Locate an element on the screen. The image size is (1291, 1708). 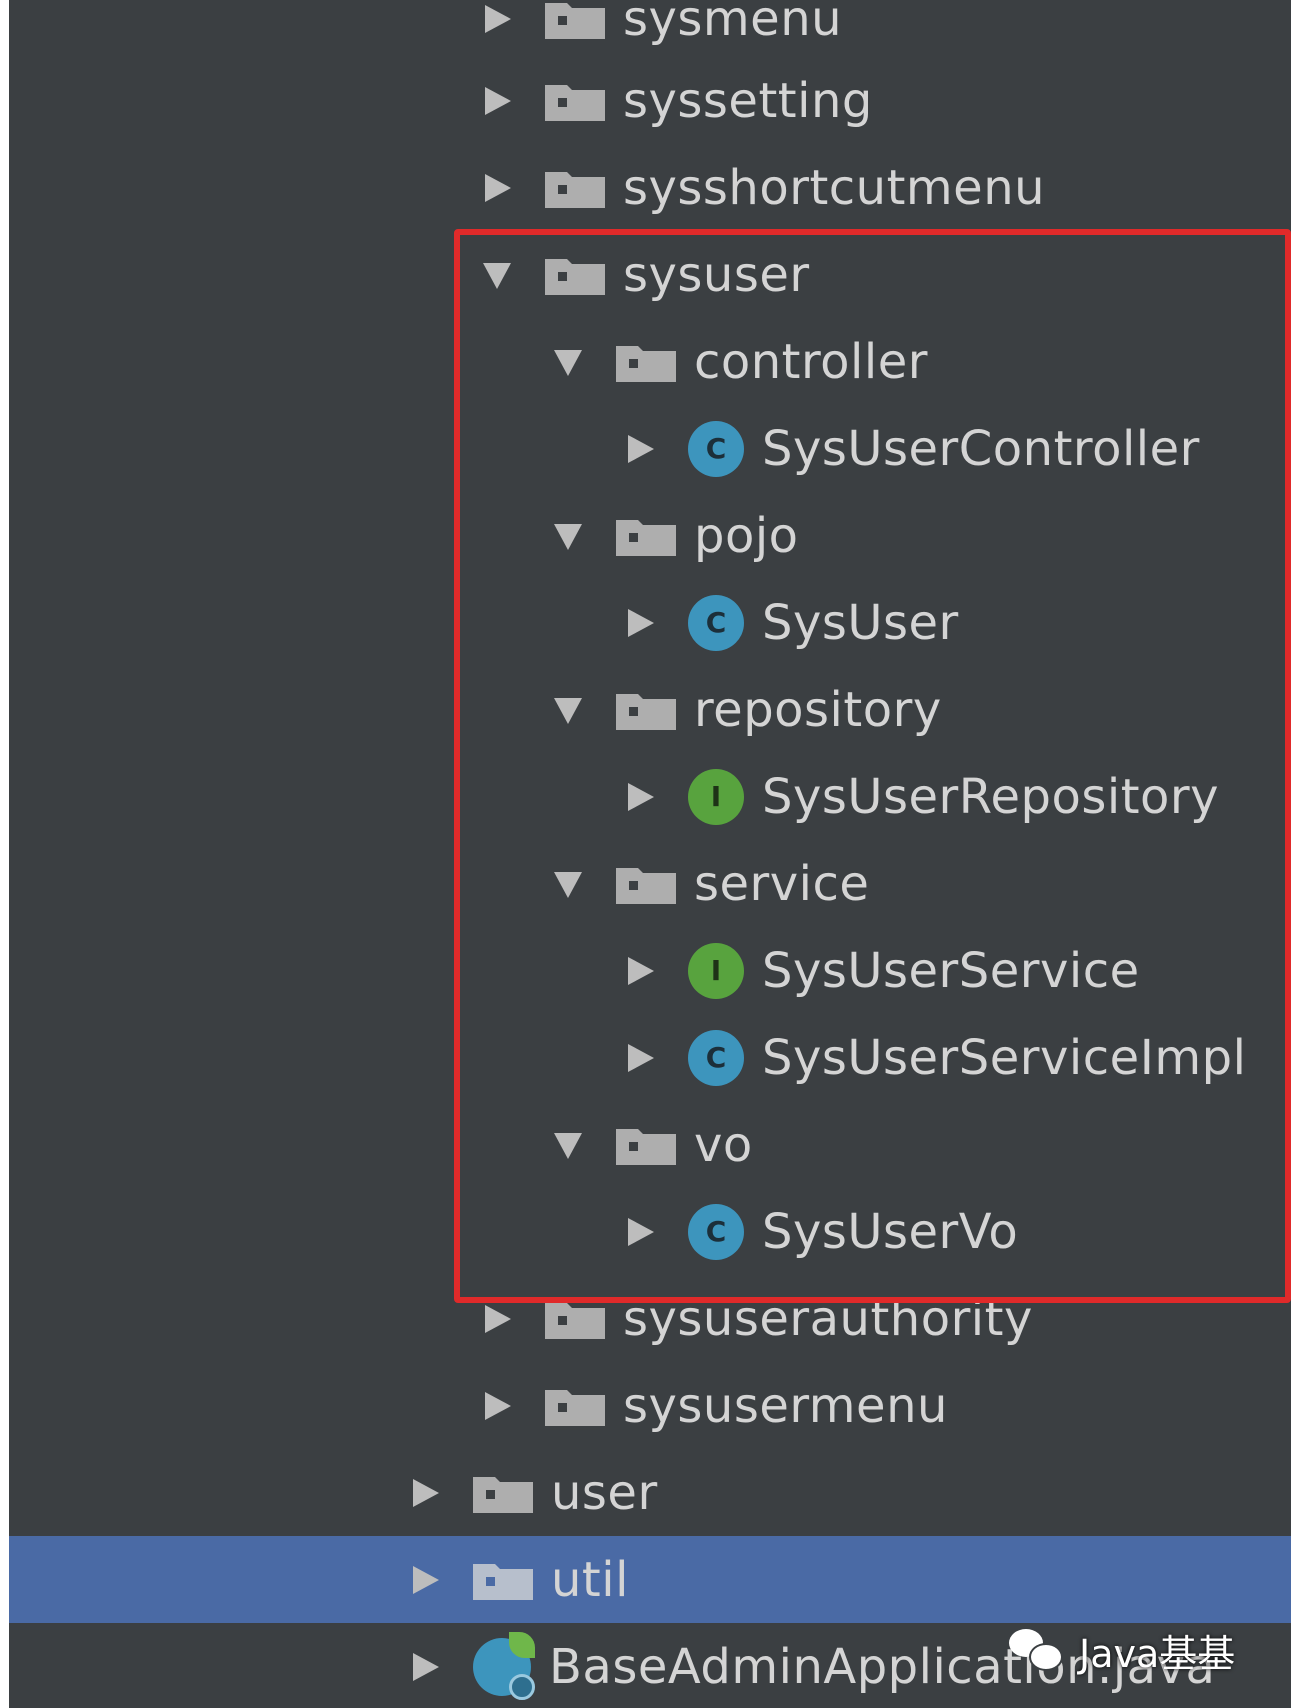
tree-item-sysshortcutmenu: sysshortcutmenu is located at coordinates (650, 187).